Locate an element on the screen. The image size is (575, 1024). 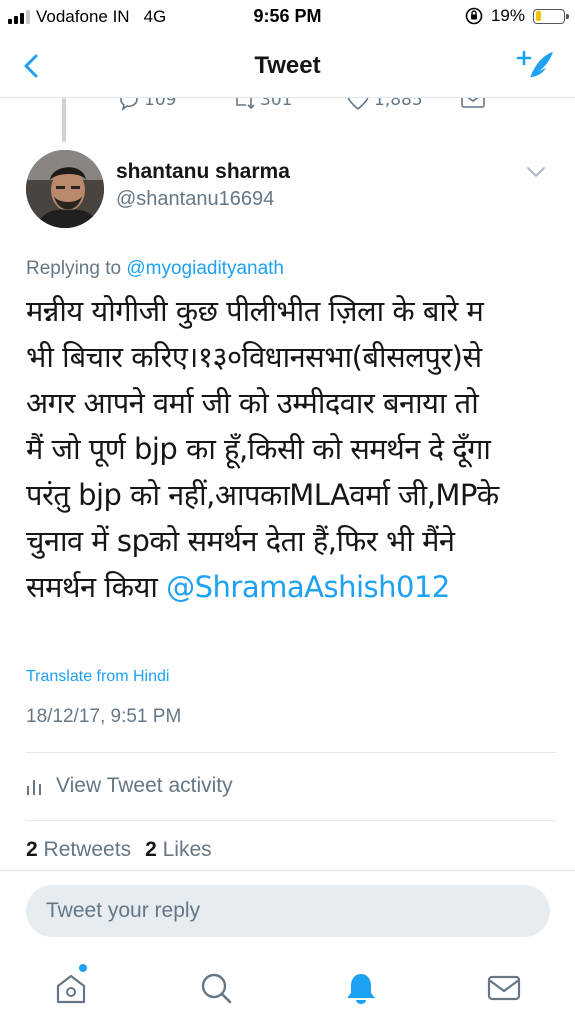
replying-to: Replying to @myogiadityanath is located at coordinates (155, 269).